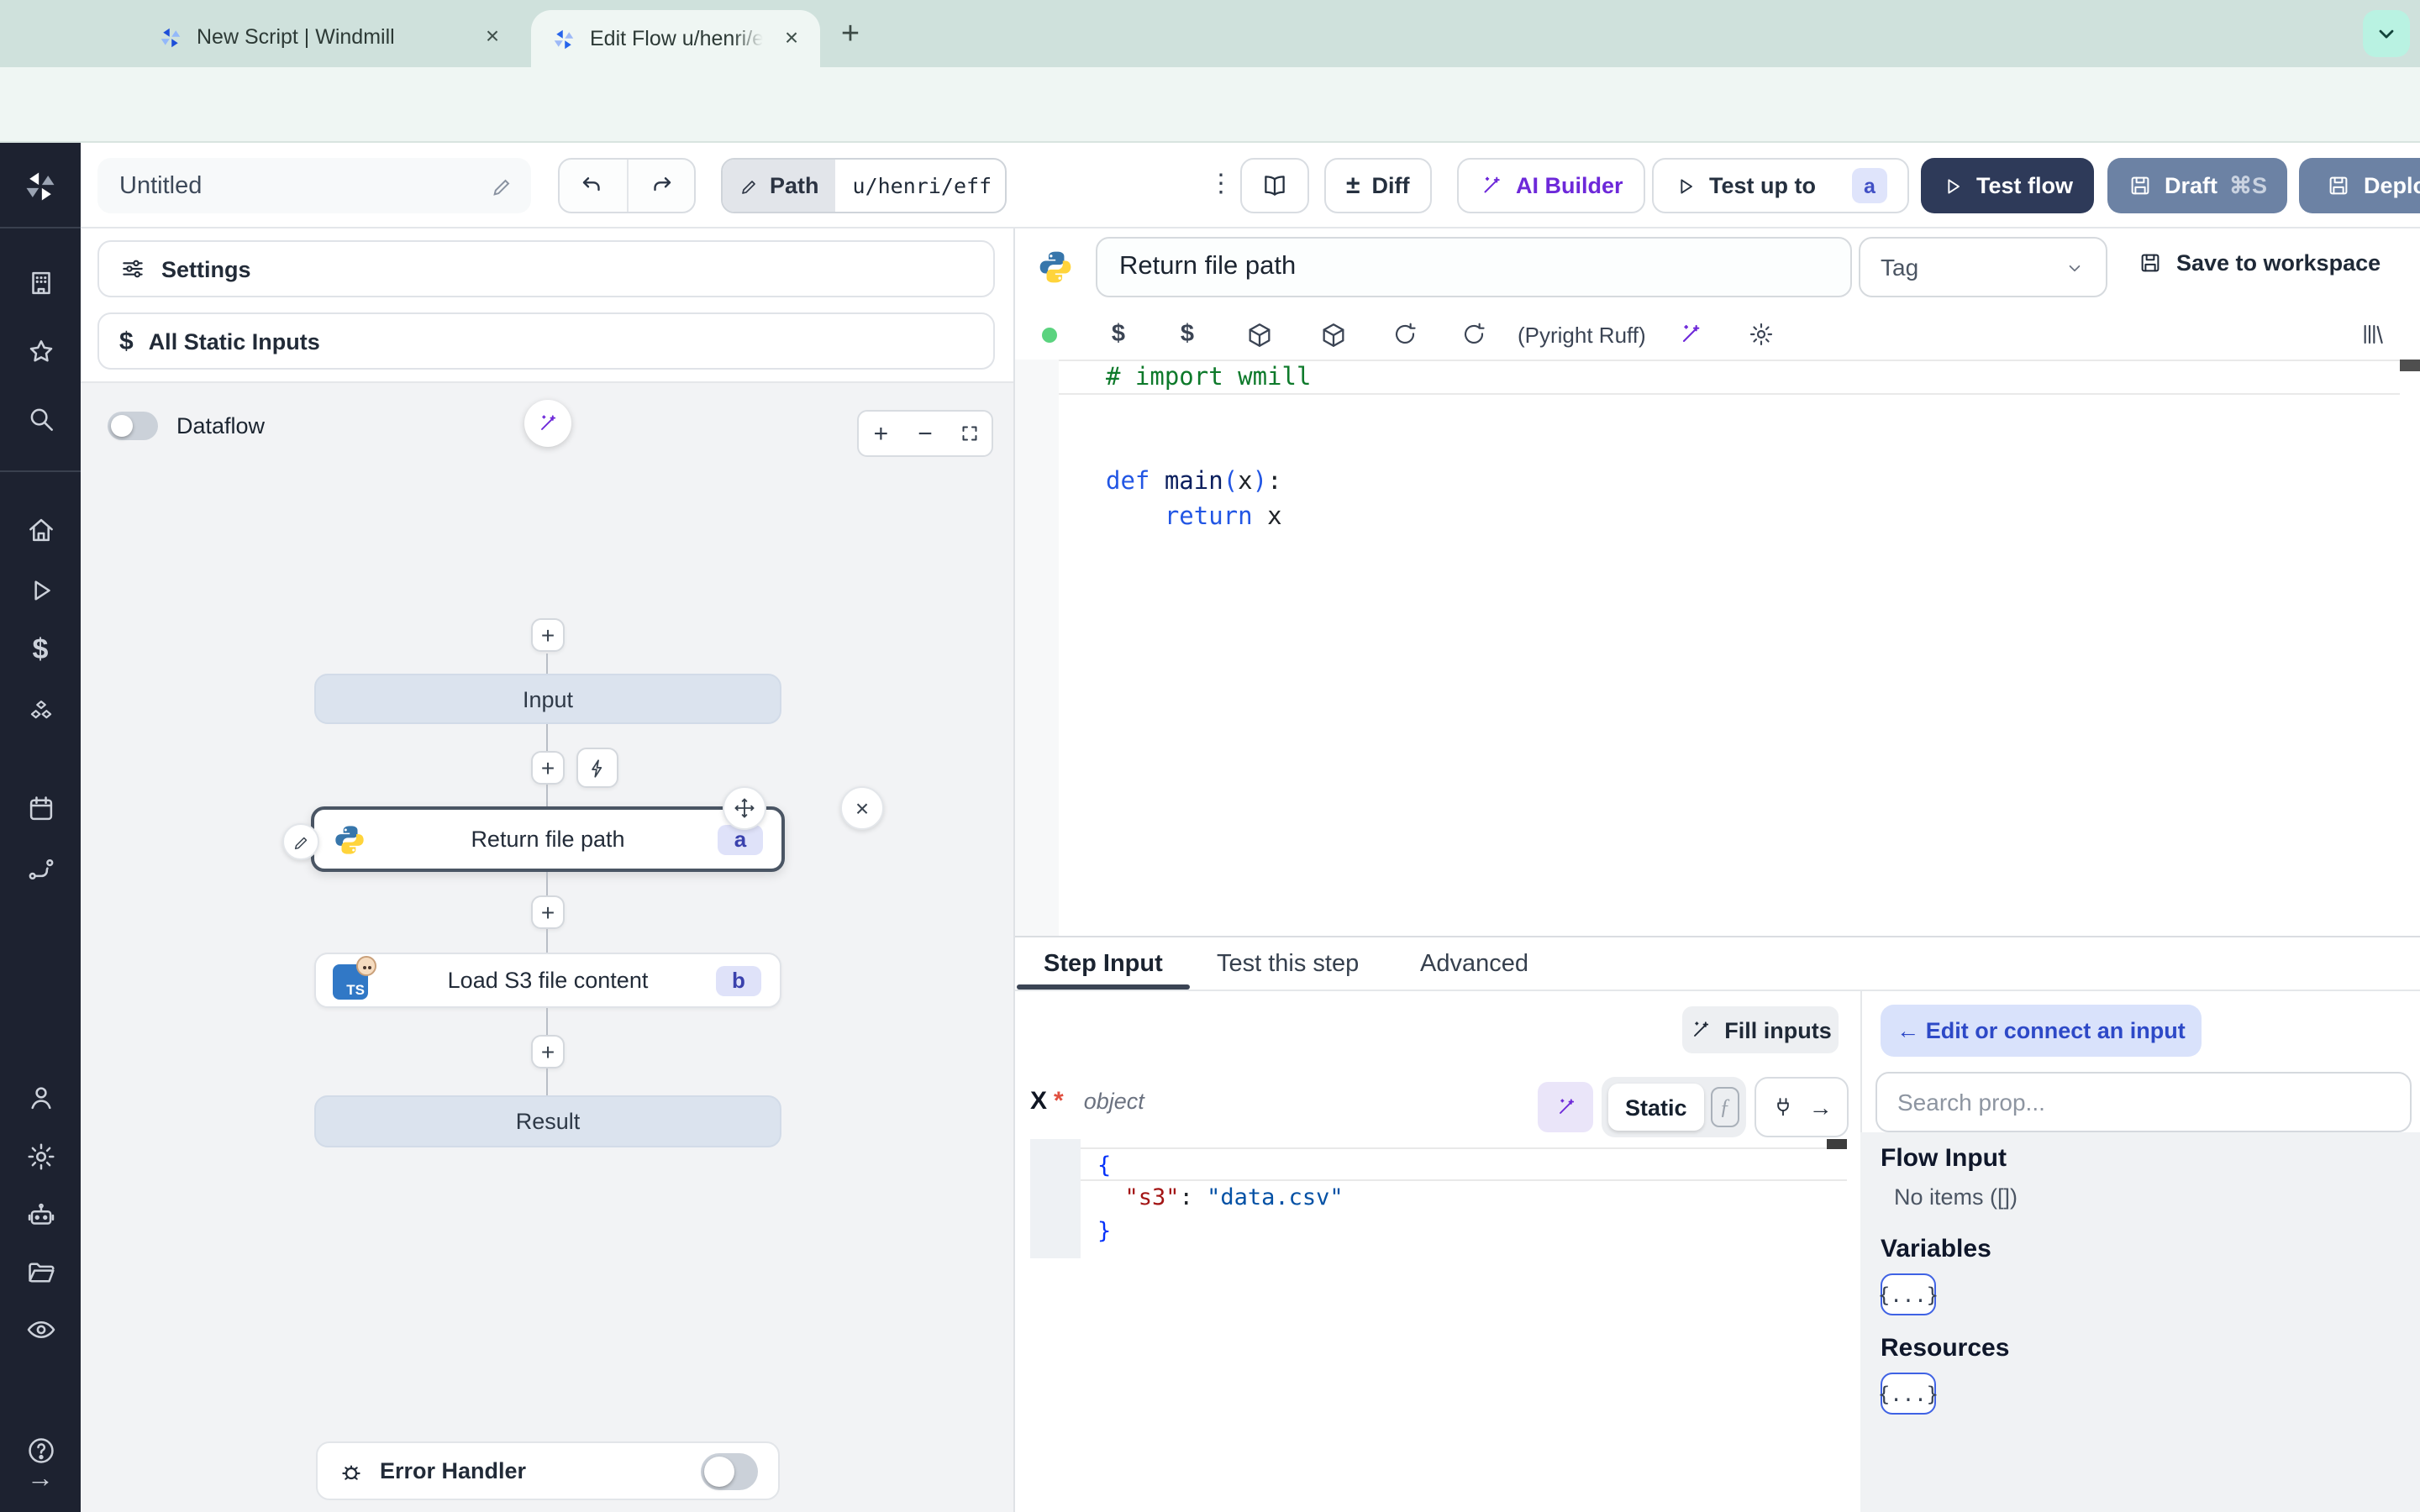 This screenshot has height=1512, width=2420. What do you see at coordinates (1730, 448) in the screenshot?
I see `python-code: # import wmill def main(x): return x` at bounding box center [1730, 448].